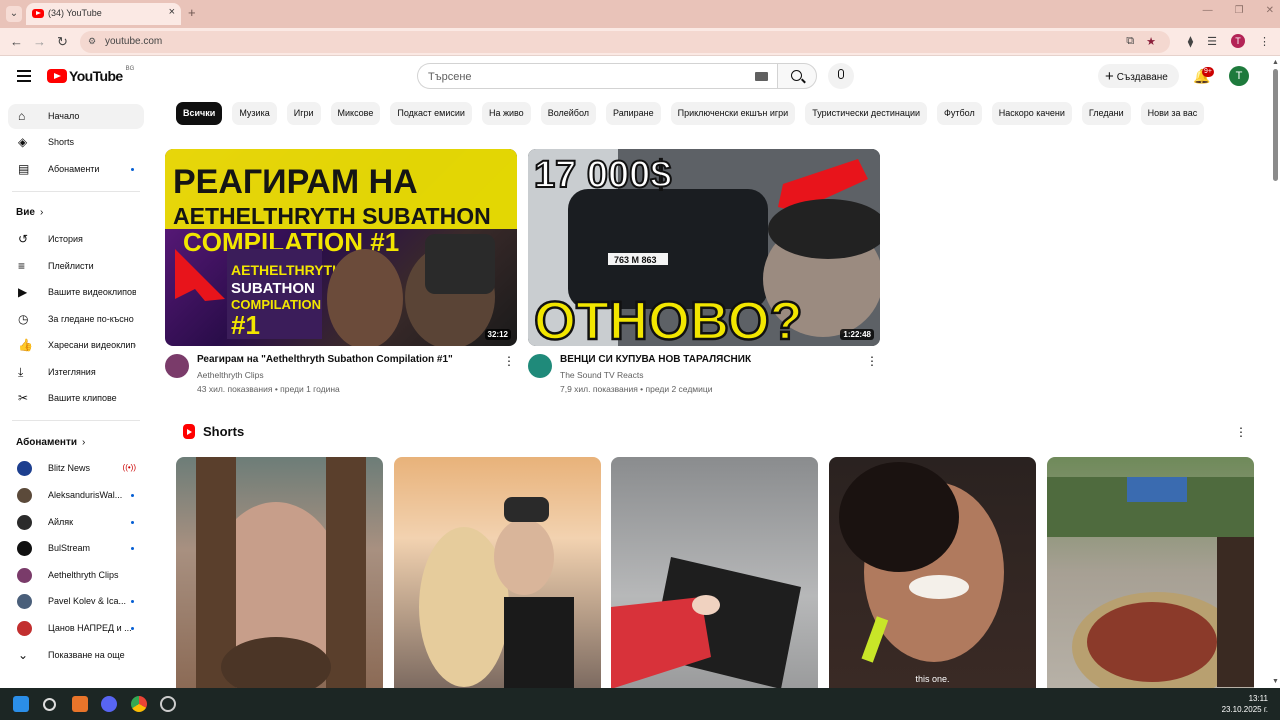  What do you see at coordinates (14, 14) in the screenshot?
I see `tab-search-icon: ⌄` at bounding box center [14, 14].